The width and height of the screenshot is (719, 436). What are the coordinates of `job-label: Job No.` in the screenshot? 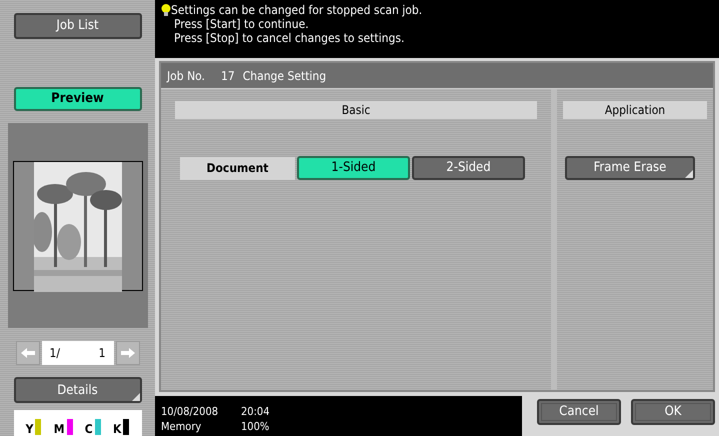 It's located at (186, 76).